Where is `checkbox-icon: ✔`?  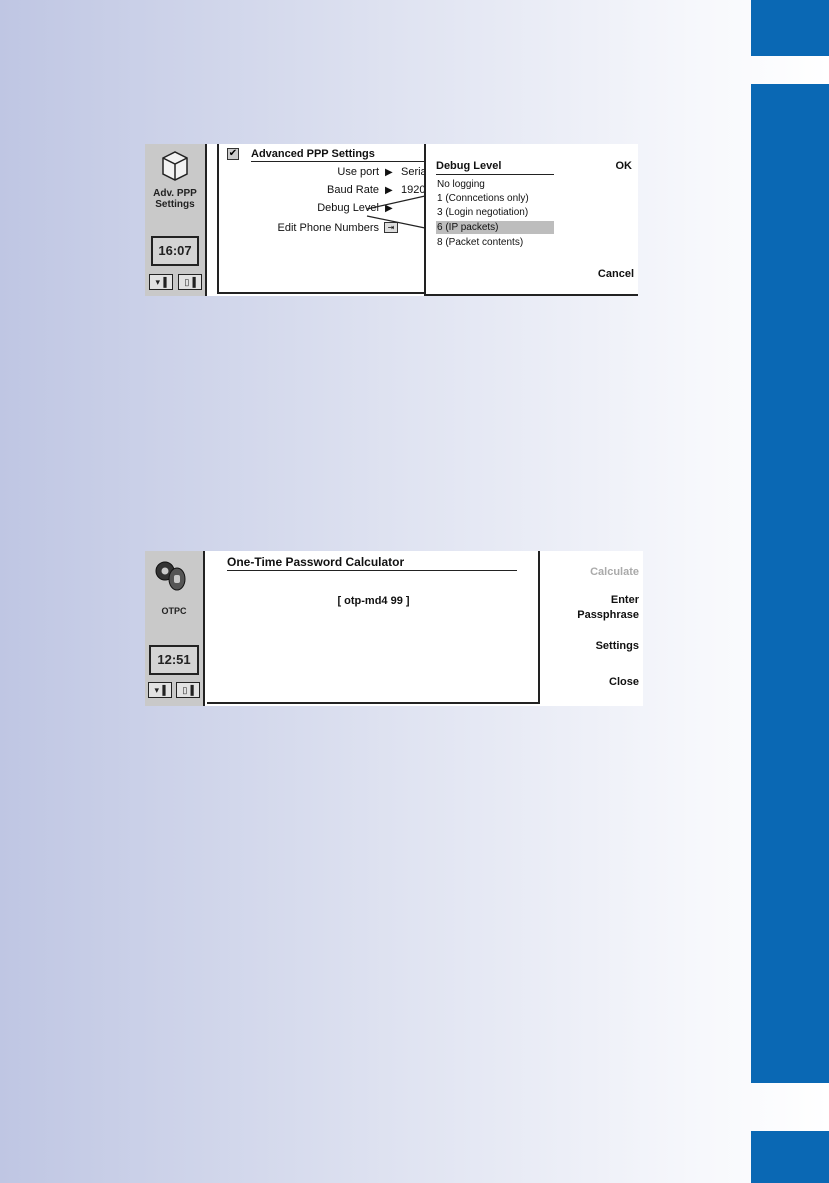 checkbox-icon: ✔ is located at coordinates (233, 154).